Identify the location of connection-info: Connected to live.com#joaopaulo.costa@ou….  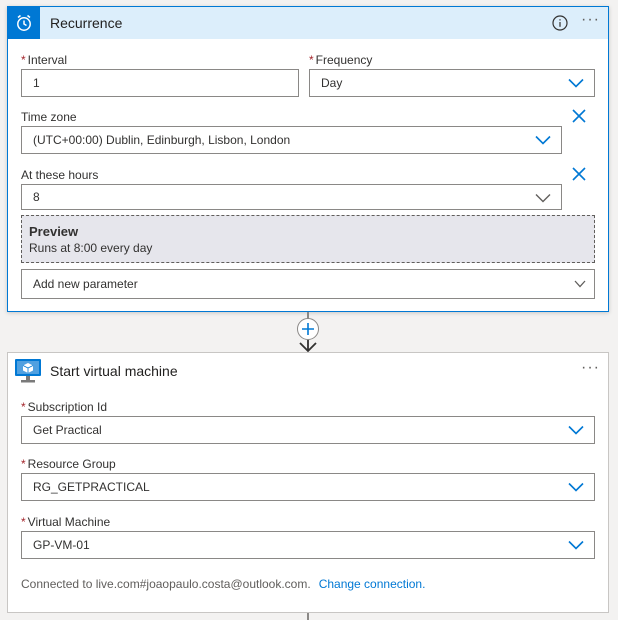
(223, 584).